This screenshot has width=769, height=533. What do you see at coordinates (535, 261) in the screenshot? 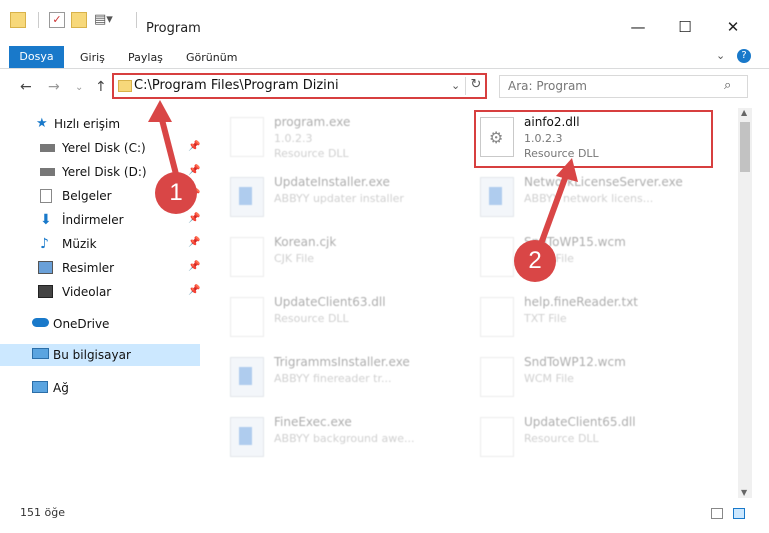
I see `step-badge-2: 2` at bounding box center [535, 261].